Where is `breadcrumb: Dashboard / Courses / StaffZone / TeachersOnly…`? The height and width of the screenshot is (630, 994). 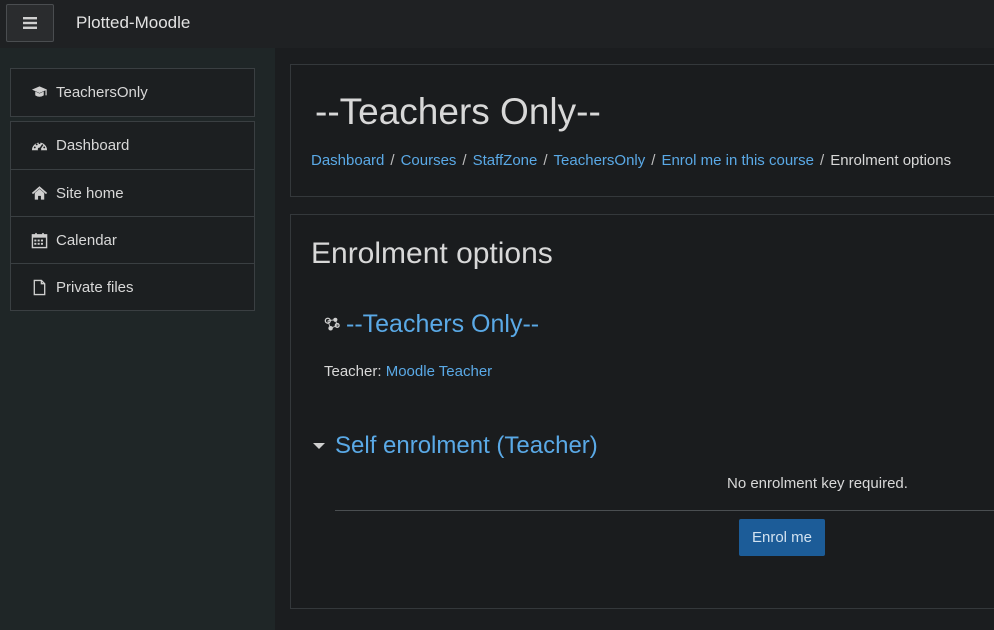
breadcrumb: Dashboard / Courses / StaffZone / TeachersOnly… is located at coordinates (631, 160).